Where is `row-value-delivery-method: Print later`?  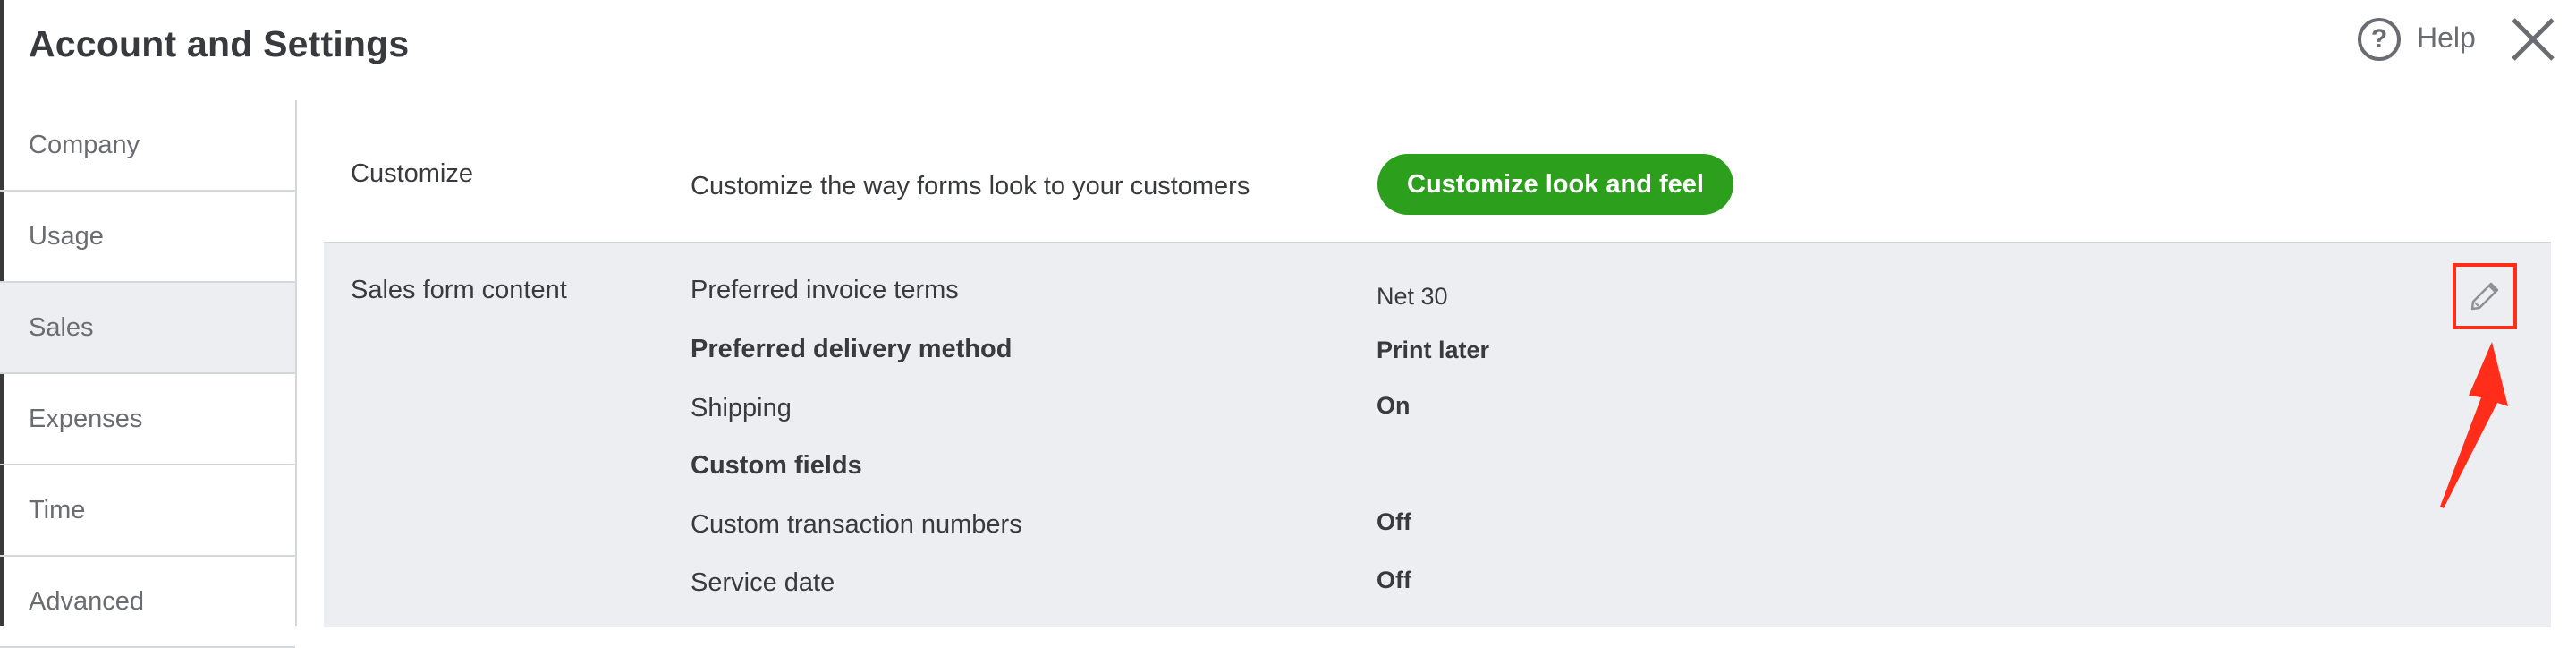
row-value-delivery-method: Print later is located at coordinates (1433, 350).